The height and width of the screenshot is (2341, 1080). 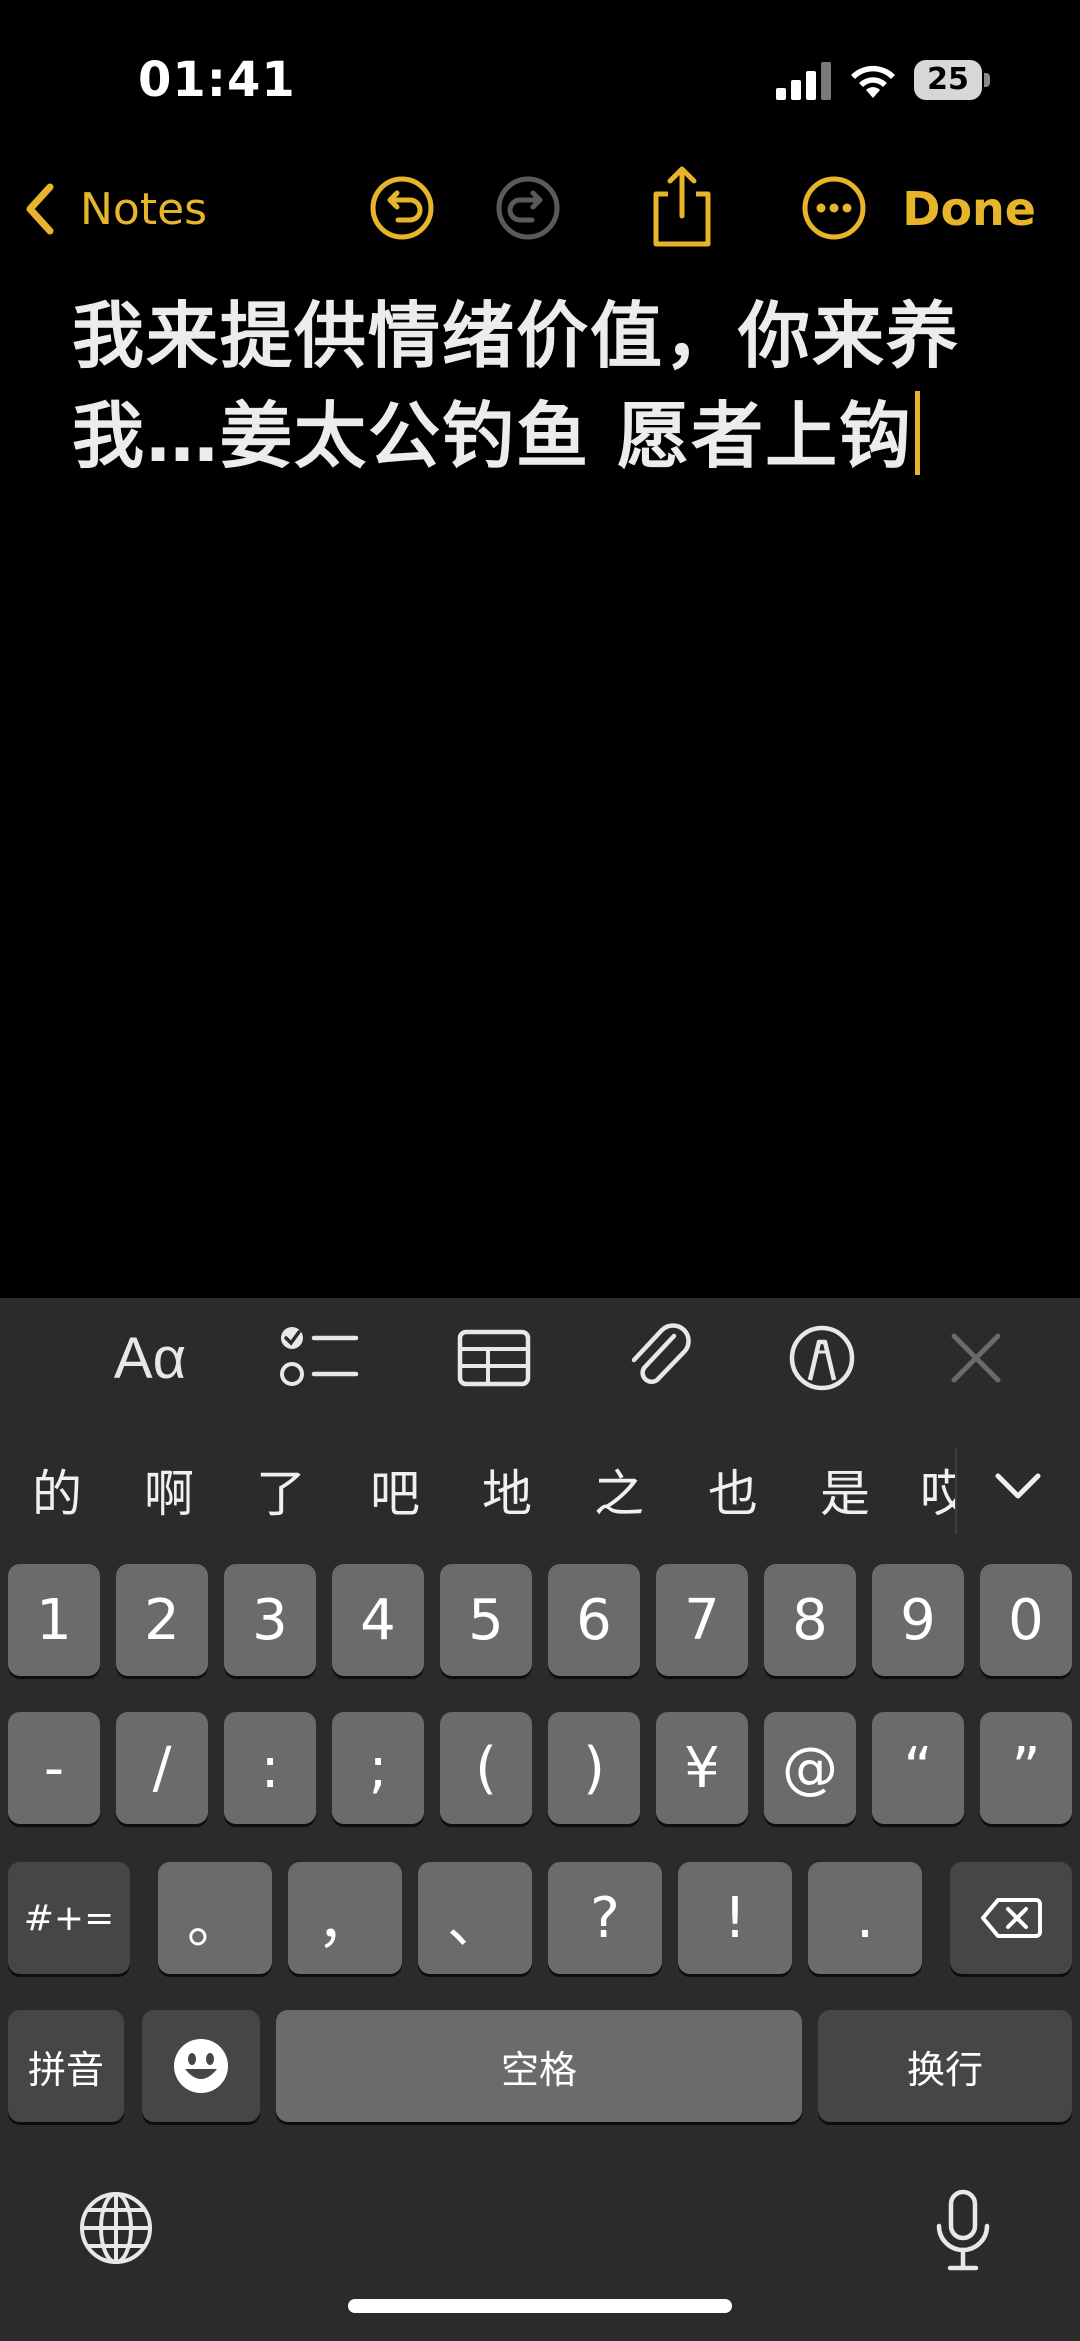 I want to click on candidate-divider, so click(x=956, y=1491).